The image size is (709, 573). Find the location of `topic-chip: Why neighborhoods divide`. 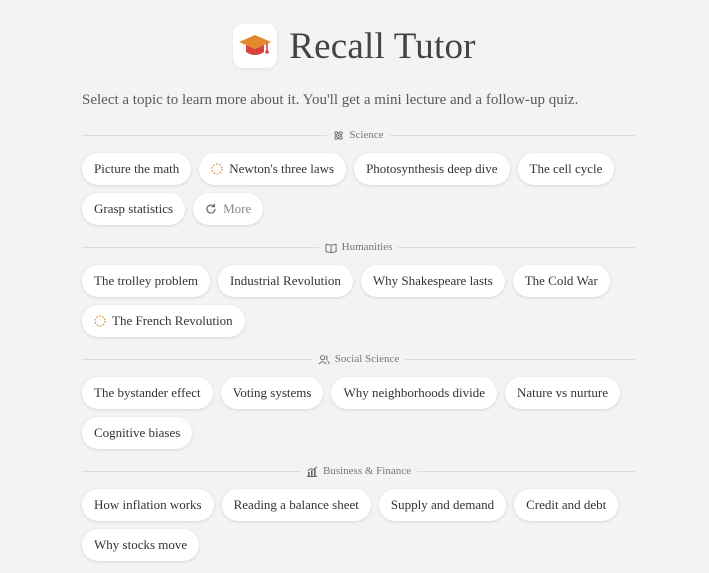

topic-chip: Why neighborhoods divide is located at coordinates (414, 393).